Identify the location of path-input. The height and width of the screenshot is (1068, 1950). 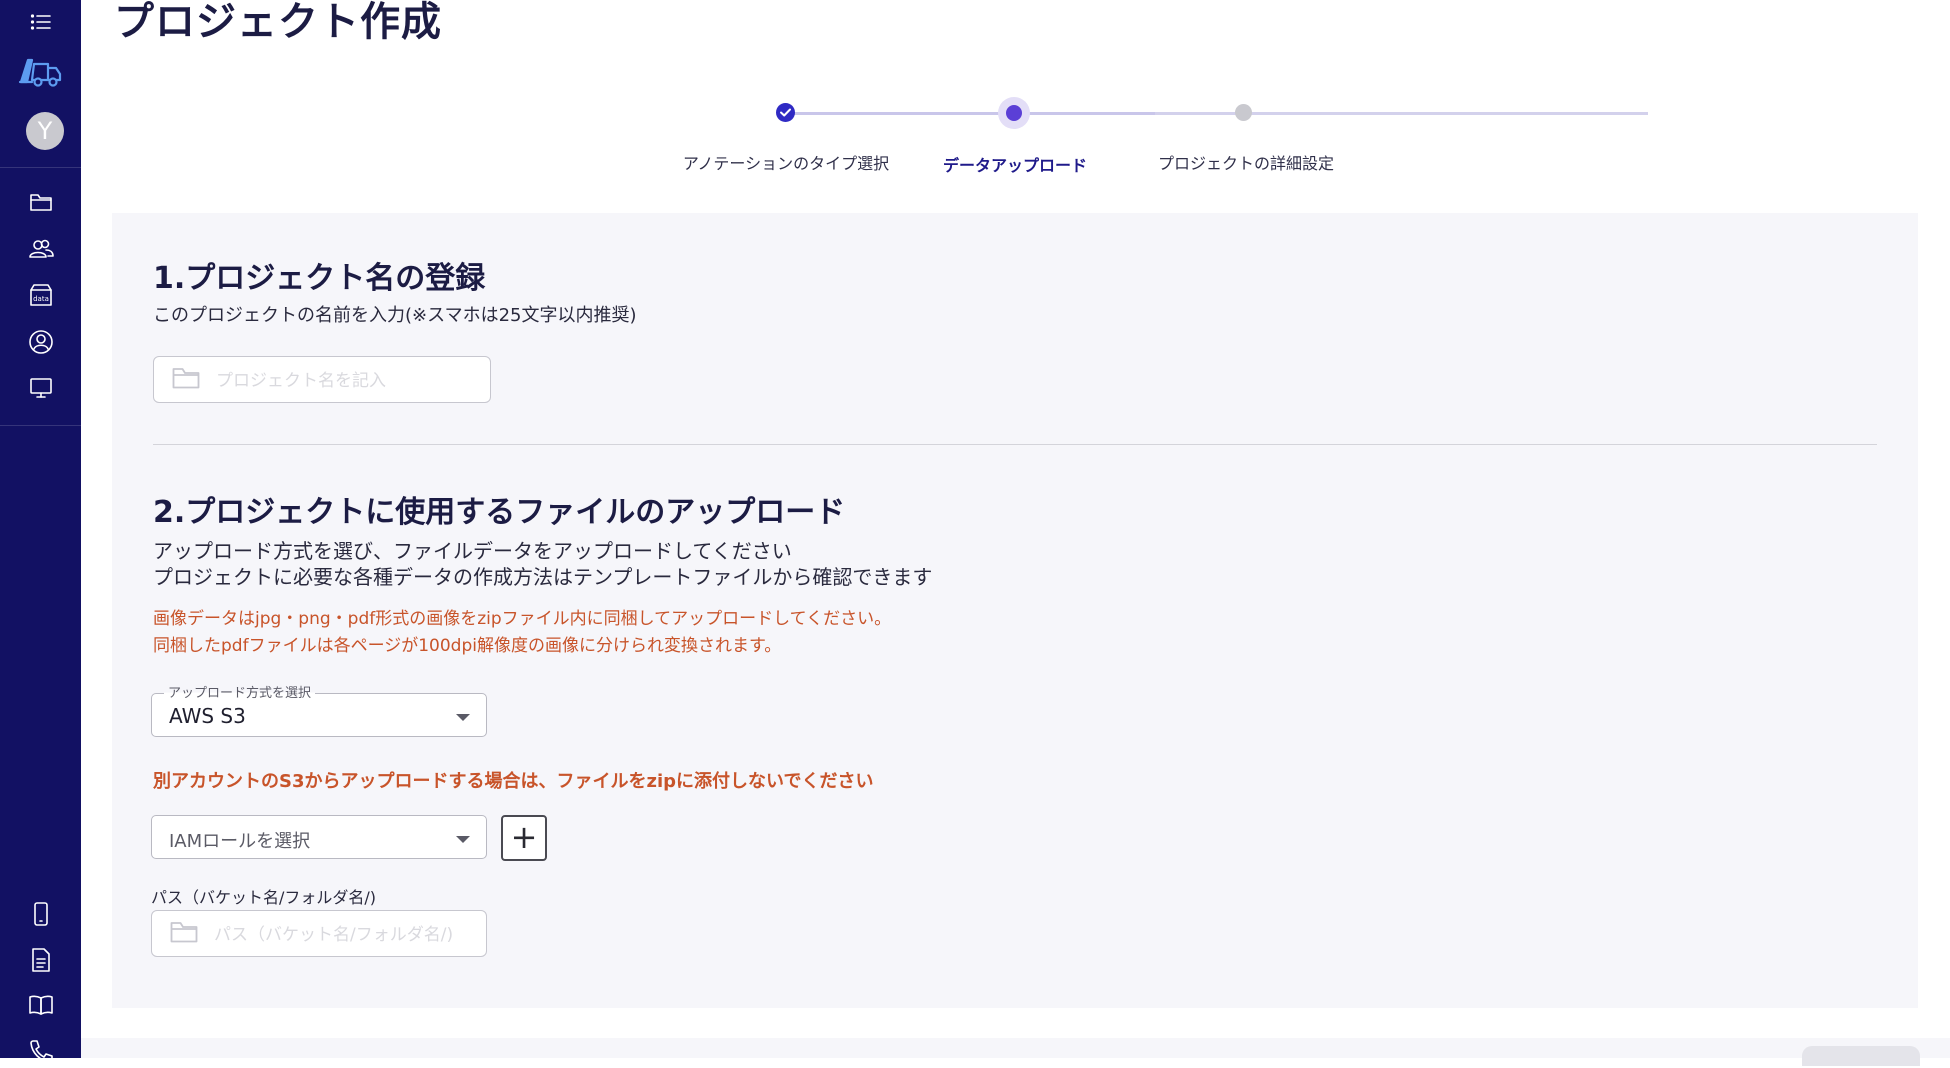
(346, 934).